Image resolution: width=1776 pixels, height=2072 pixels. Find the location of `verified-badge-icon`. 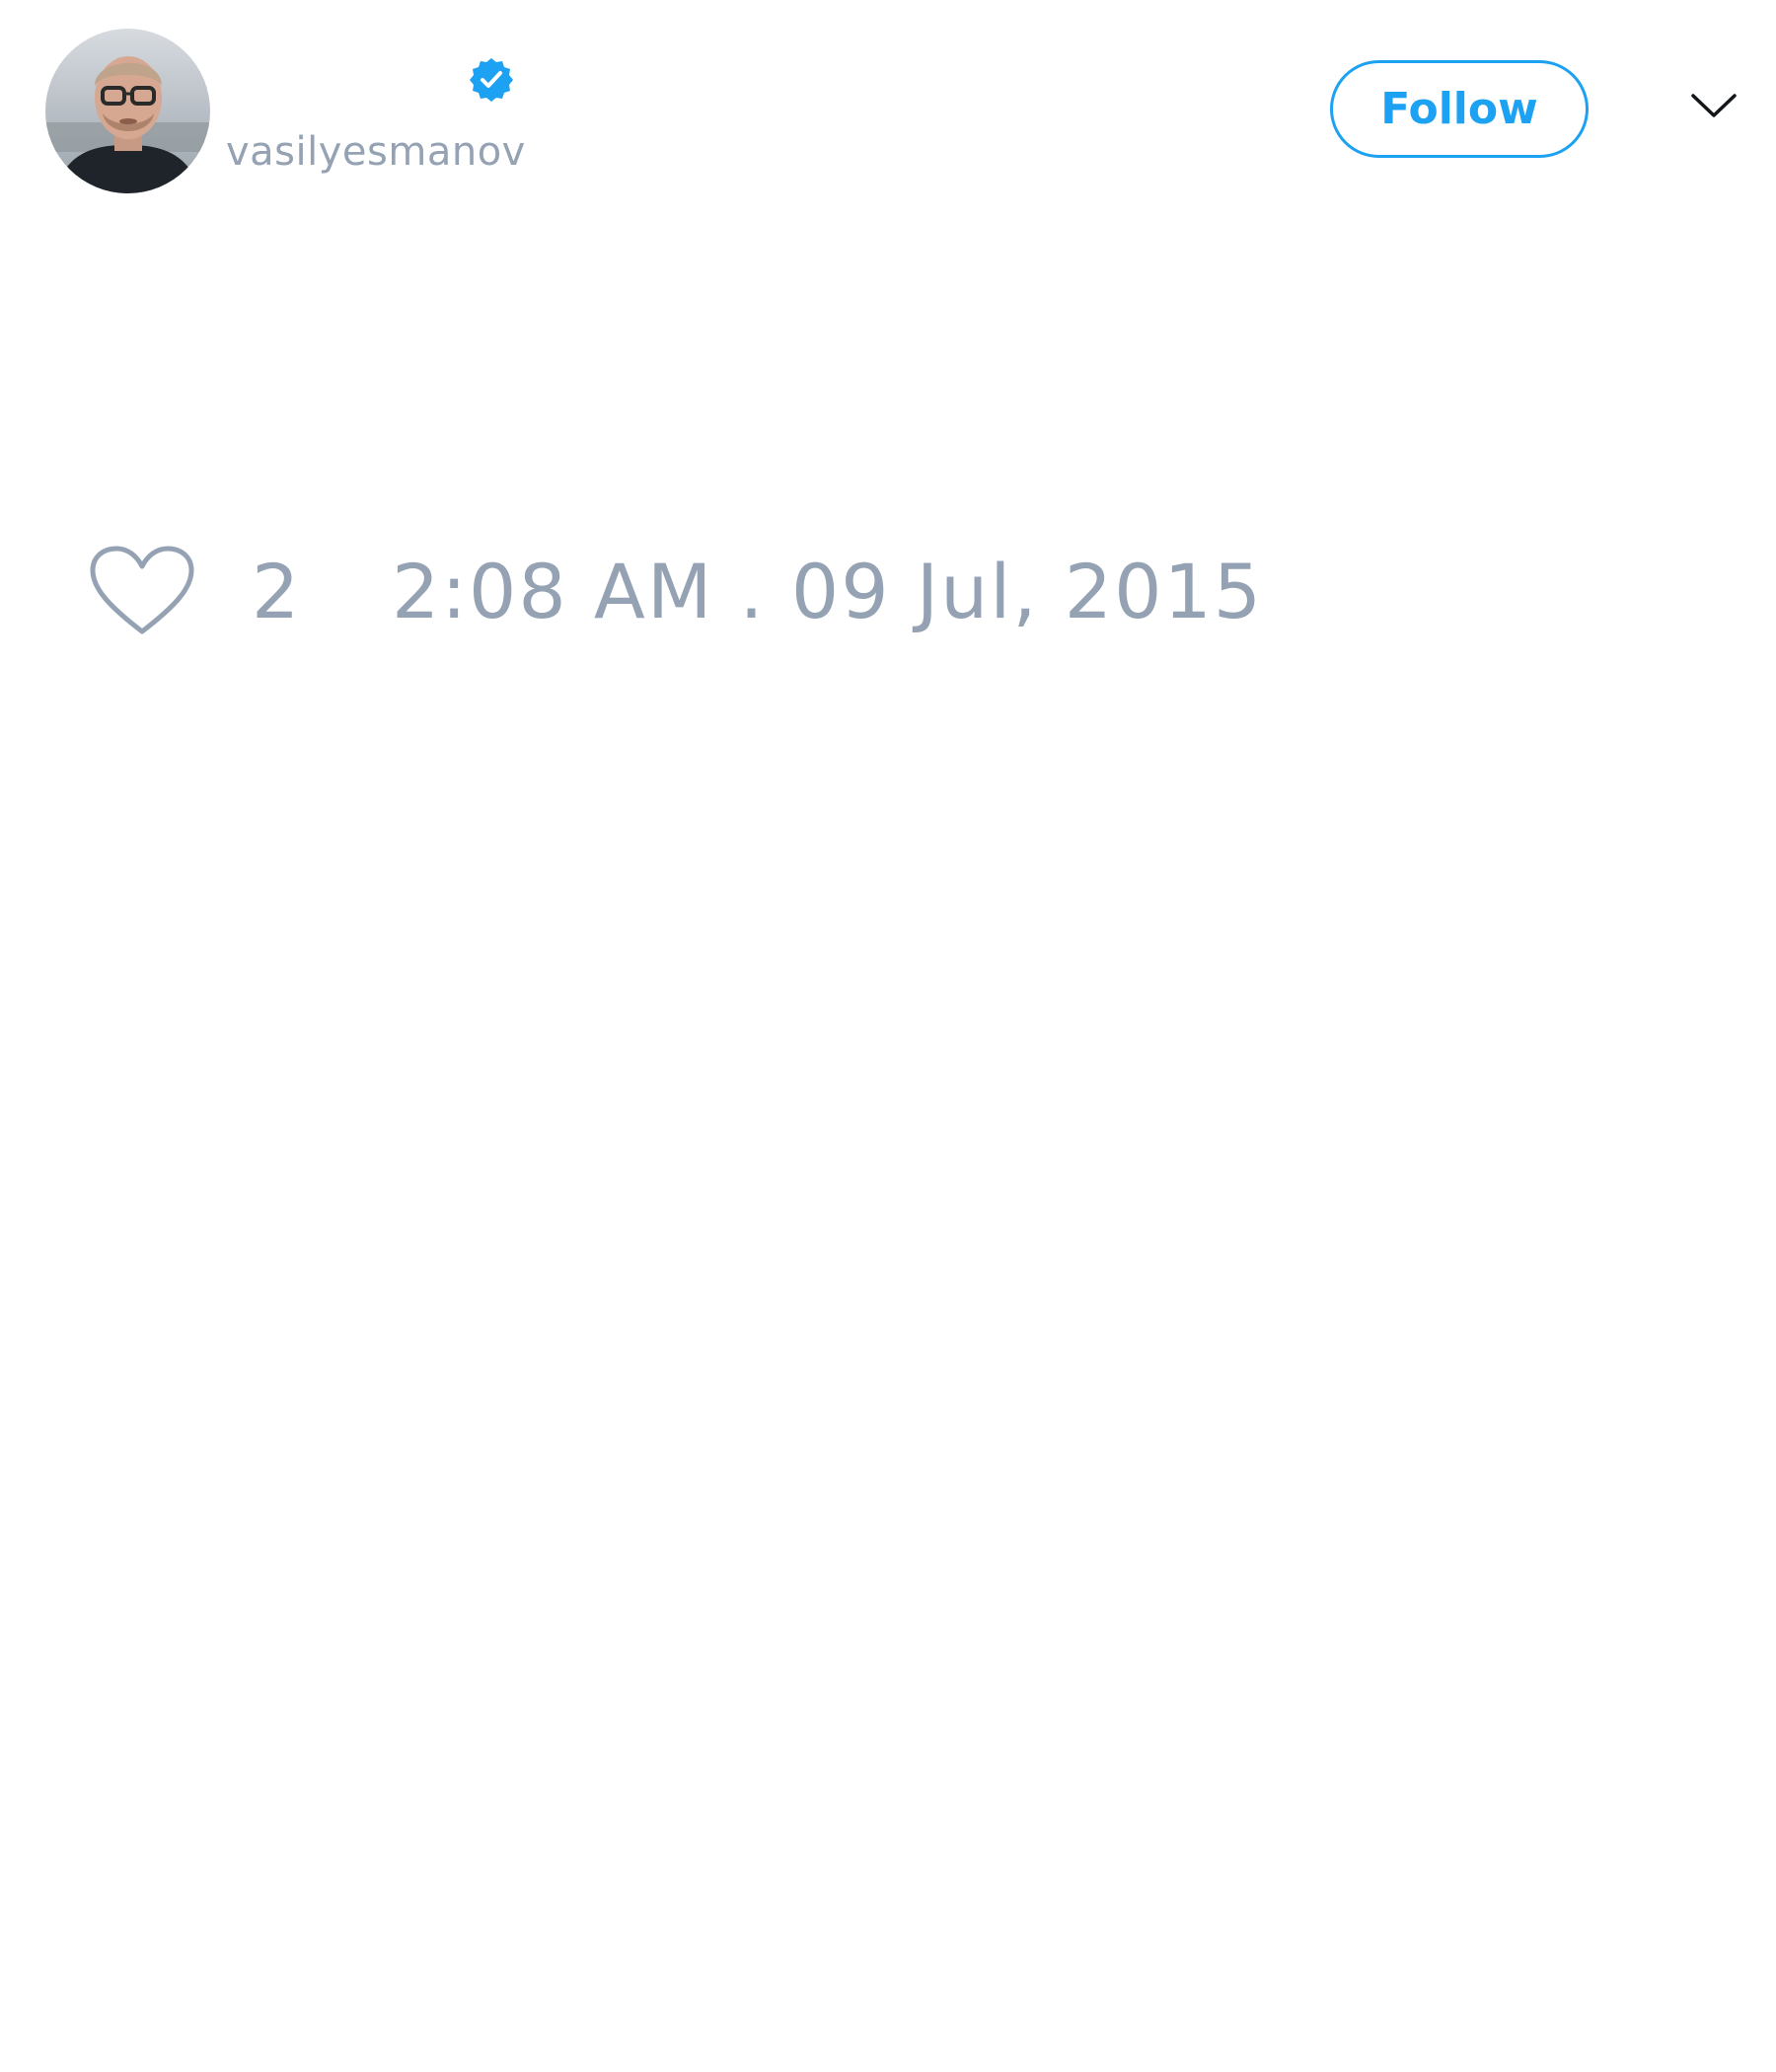

verified-badge-icon is located at coordinates (492, 80).